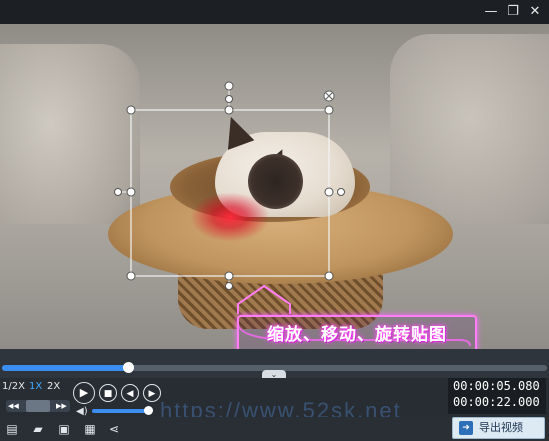 This screenshot has width=549, height=441. Describe the element at coordinates (61, 406) in the screenshot. I see `speed-faster-icon: ▶▶` at that location.